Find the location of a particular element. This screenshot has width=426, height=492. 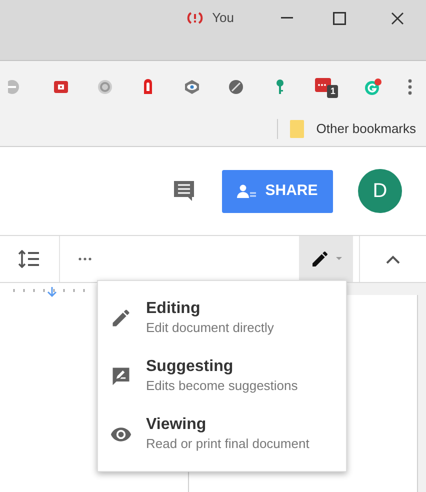

notification-badge: 1 is located at coordinates (332, 91).